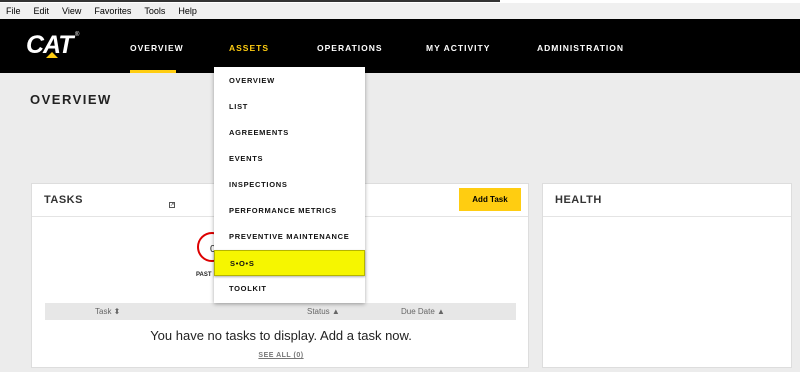  What do you see at coordinates (71, 11) in the screenshot?
I see `menu-view: View` at bounding box center [71, 11].